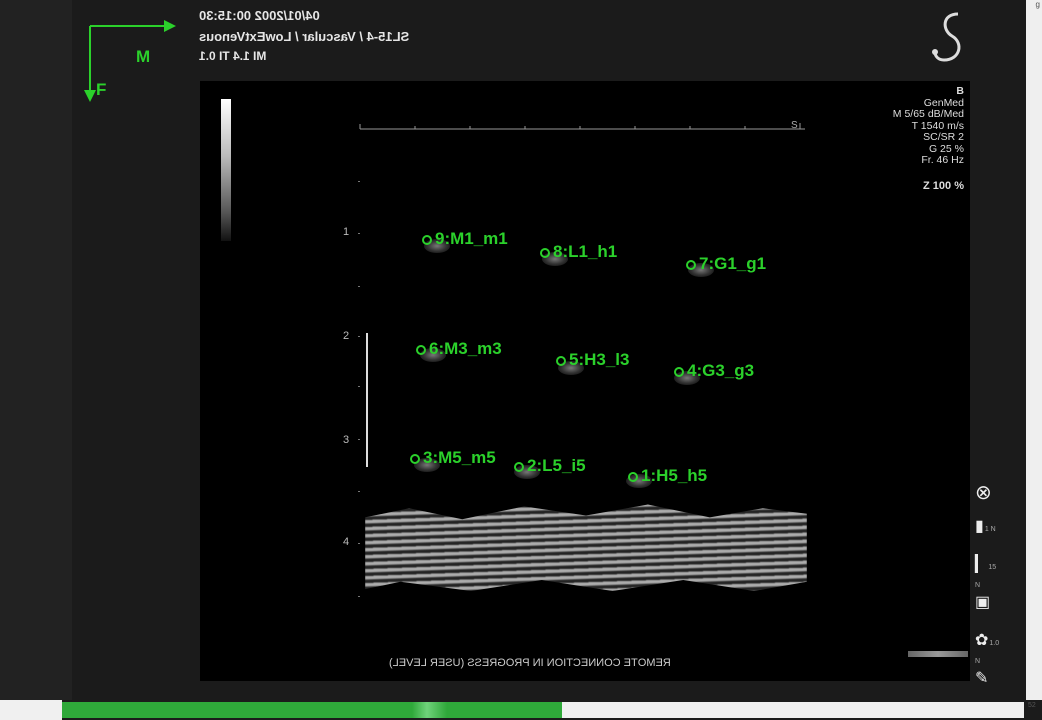 The height and width of the screenshot is (720, 1042). What do you see at coordinates (367, 400) in the screenshot?
I see `focus-indicator` at bounding box center [367, 400].